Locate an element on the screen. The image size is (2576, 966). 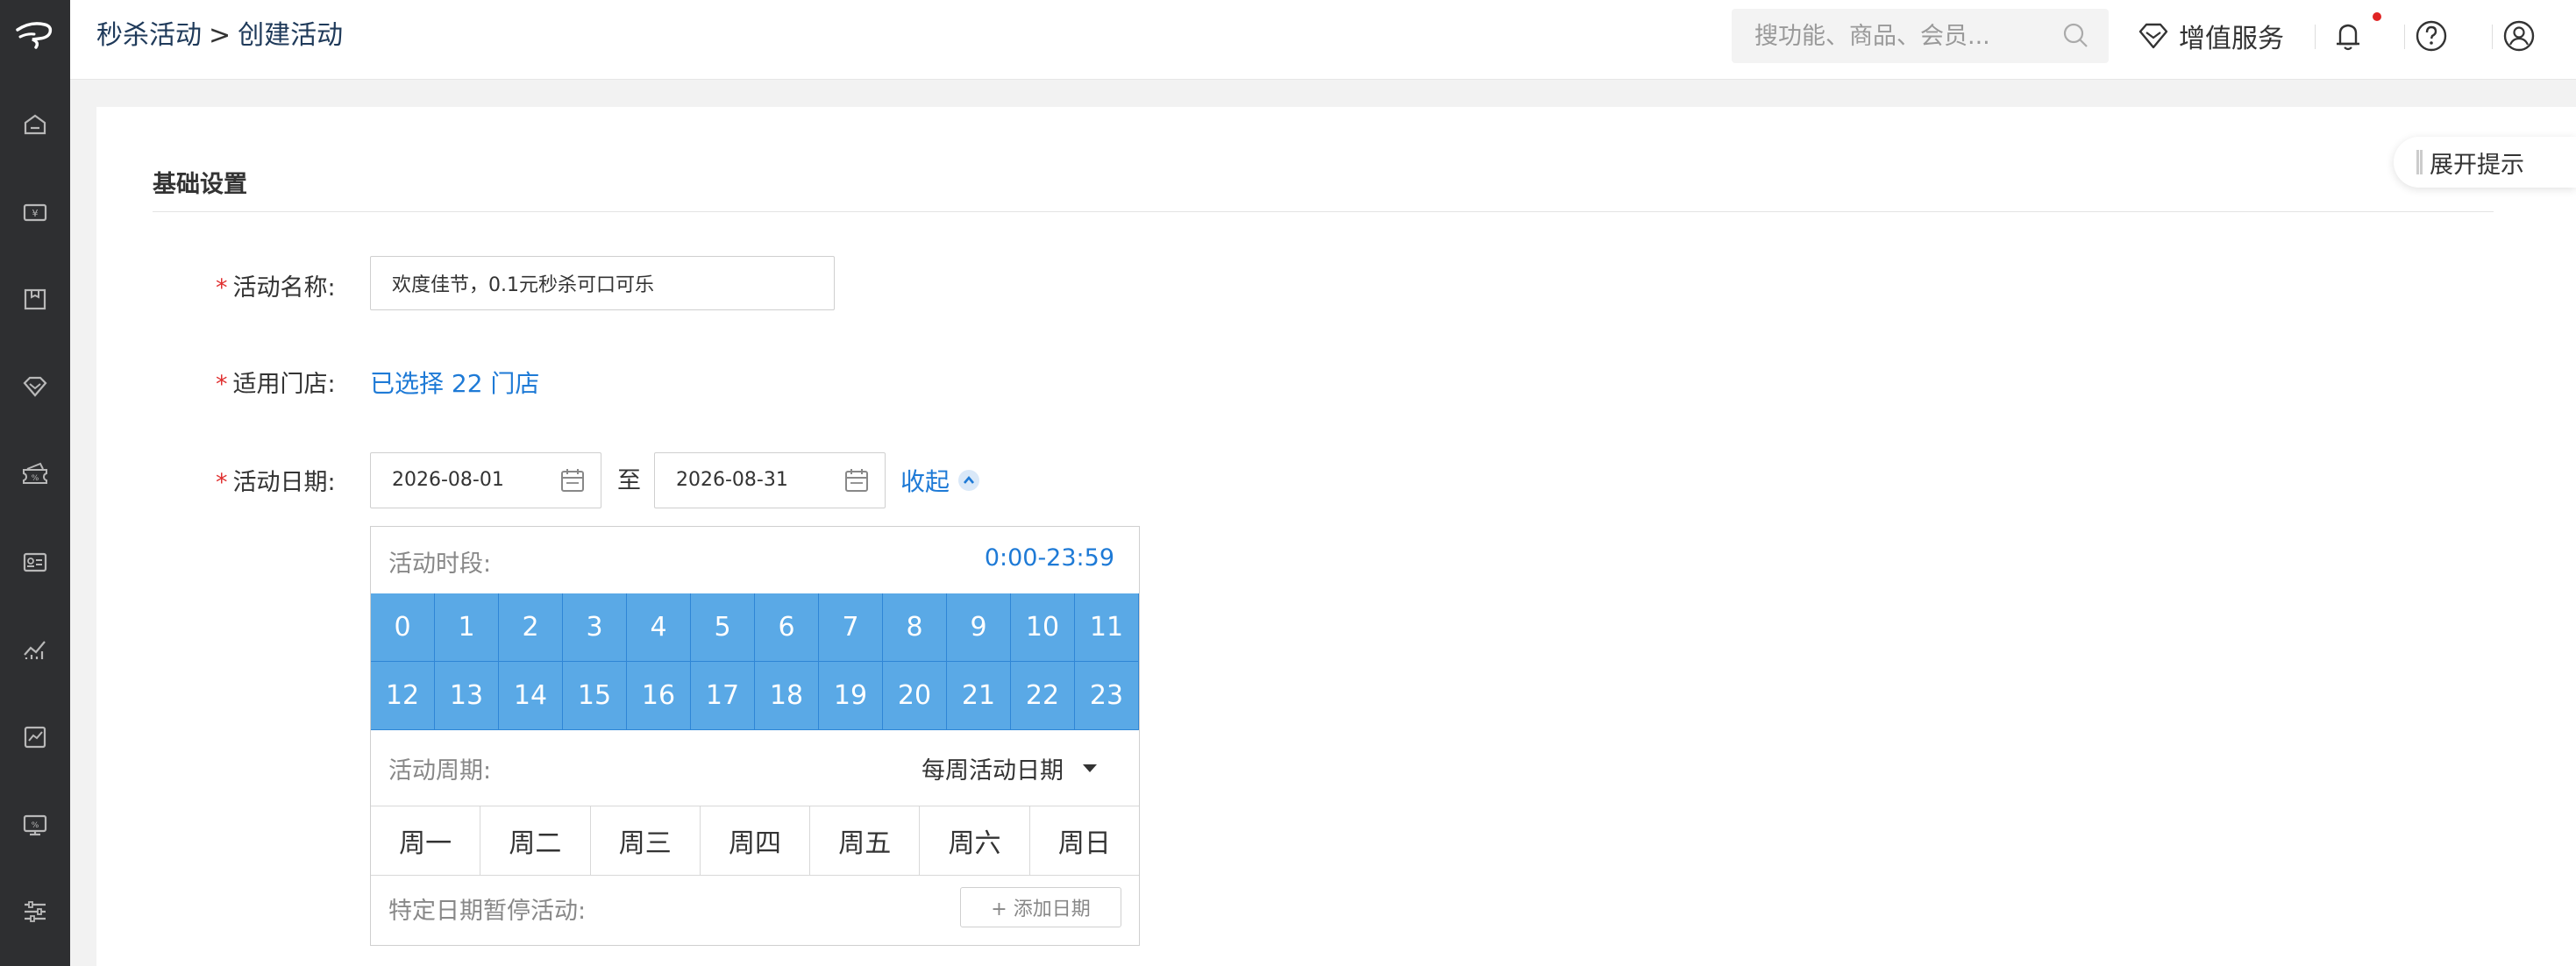
start-date-picker: 2026-08-01 is located at coordinates (485, 480).